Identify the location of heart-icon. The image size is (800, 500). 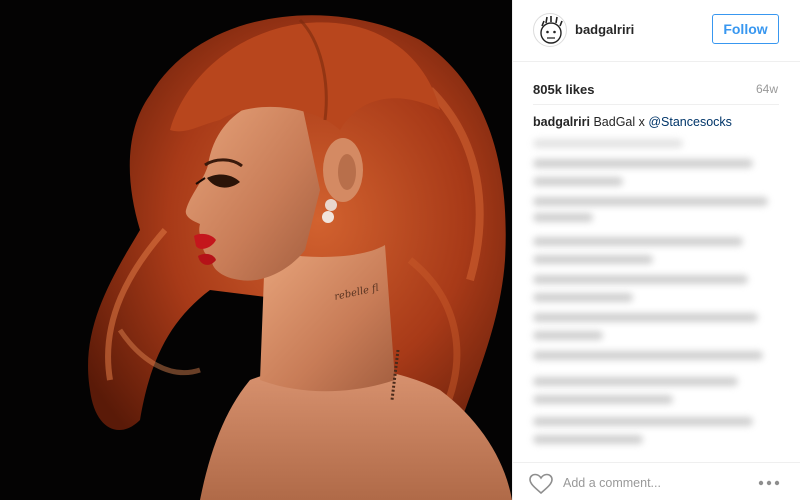
(541, 484).